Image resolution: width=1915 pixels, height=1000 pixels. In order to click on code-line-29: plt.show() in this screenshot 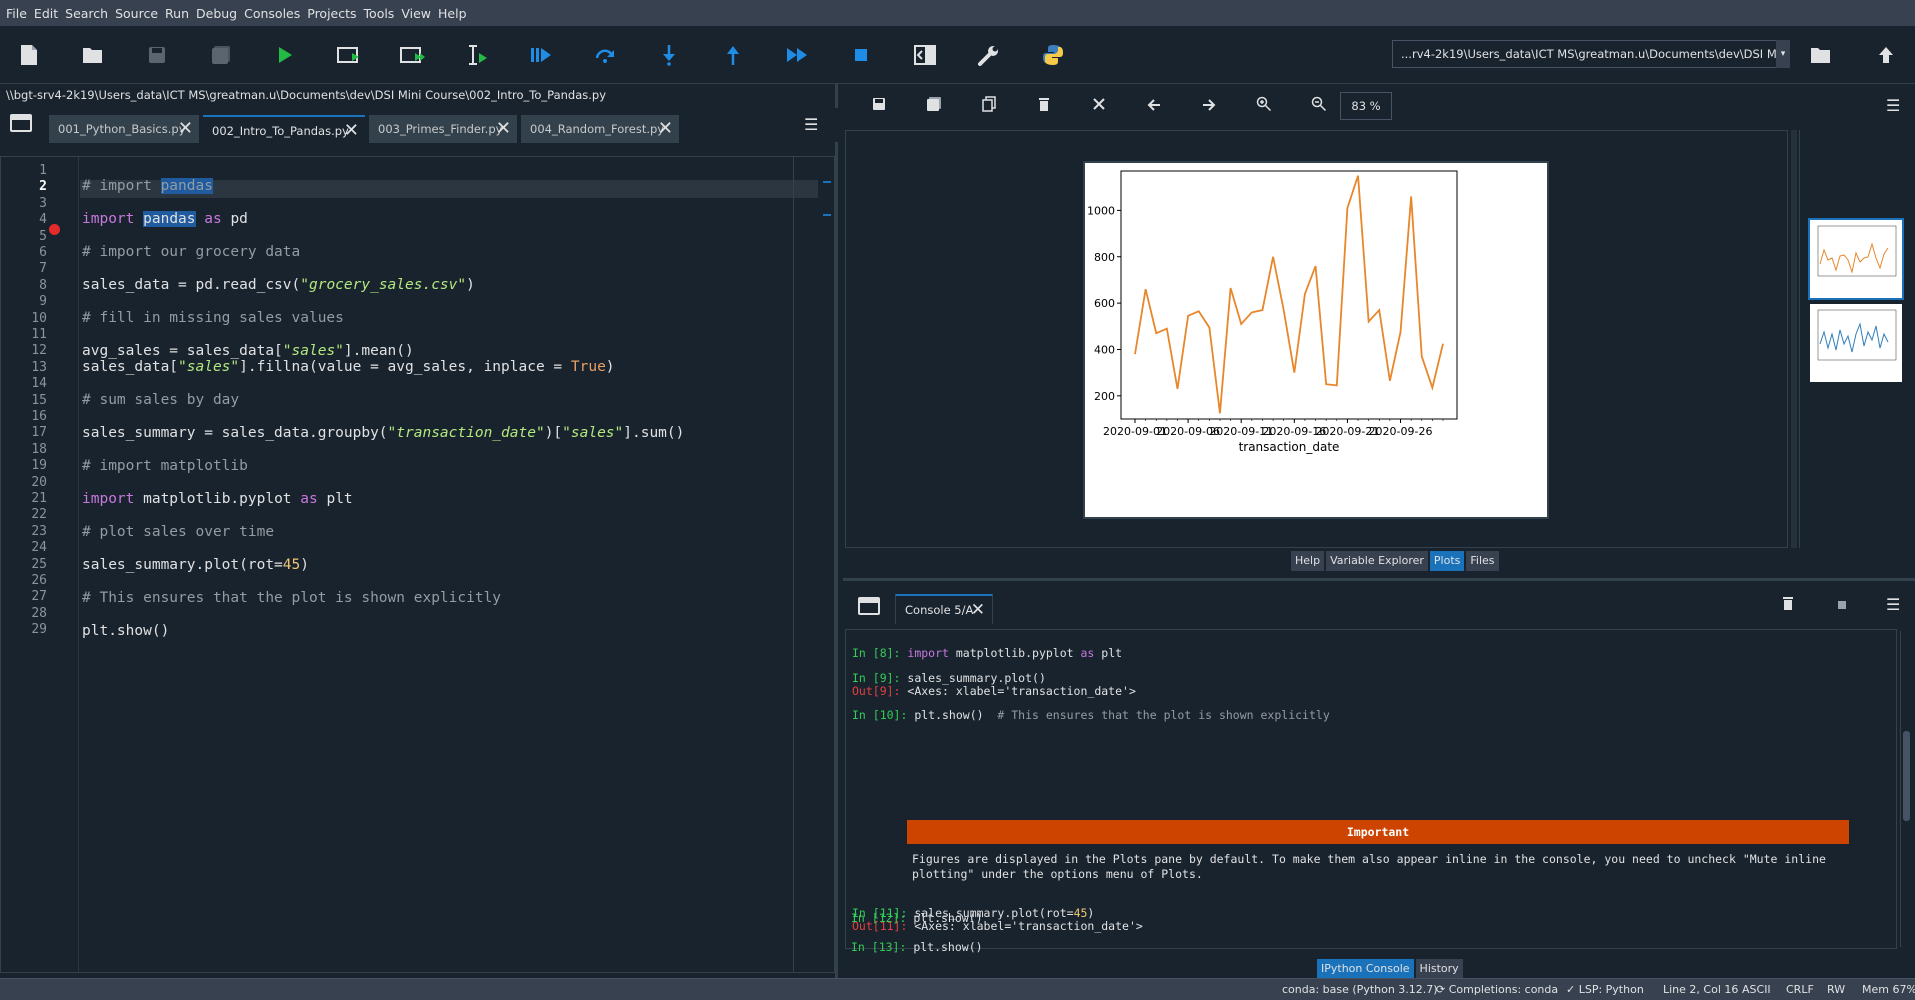, I will do `click(126, 631)`.